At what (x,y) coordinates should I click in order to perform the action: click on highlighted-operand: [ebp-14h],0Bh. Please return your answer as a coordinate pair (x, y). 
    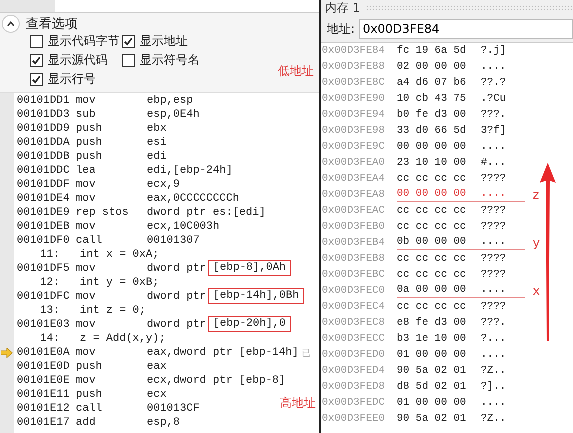
    Looking at the image, I should click on (256, 296).